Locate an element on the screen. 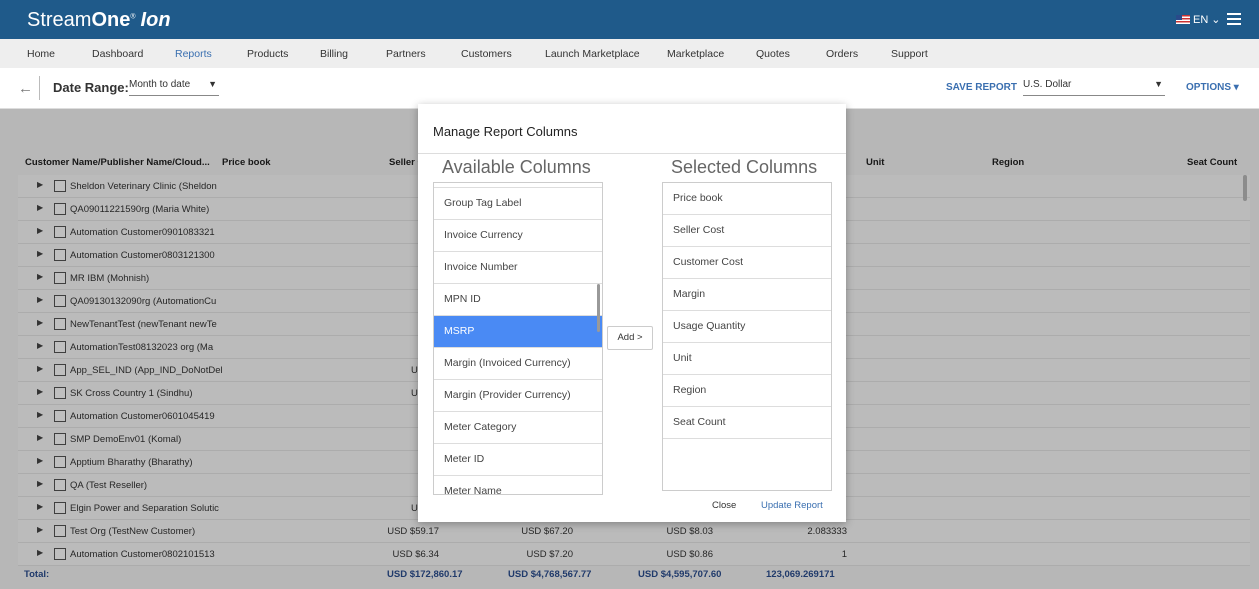  logo: StreamOne® Ion is located at coordinates (99, 20).